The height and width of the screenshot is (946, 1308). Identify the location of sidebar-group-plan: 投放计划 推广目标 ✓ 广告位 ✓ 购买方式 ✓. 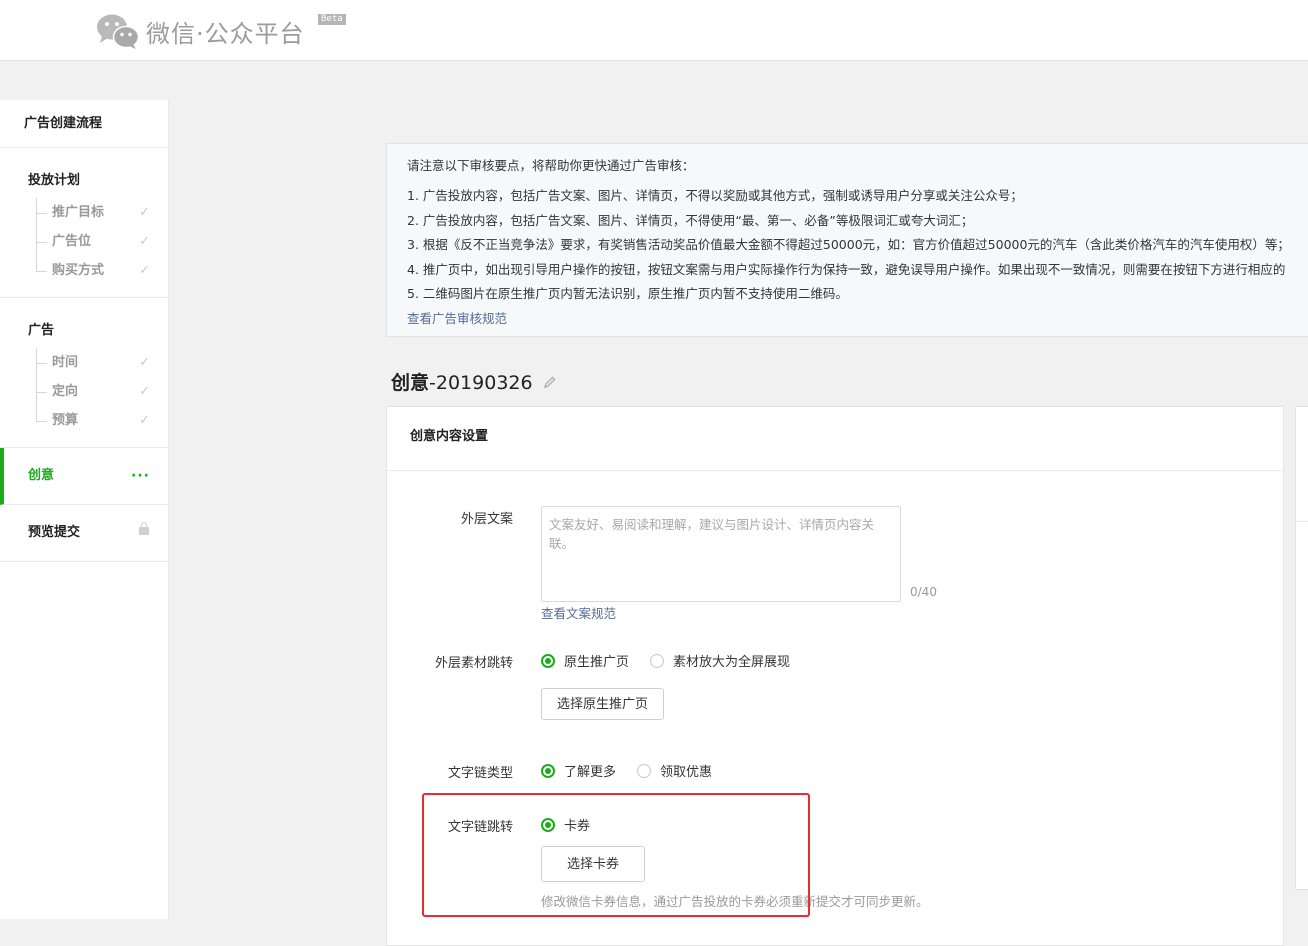
(84, 223).